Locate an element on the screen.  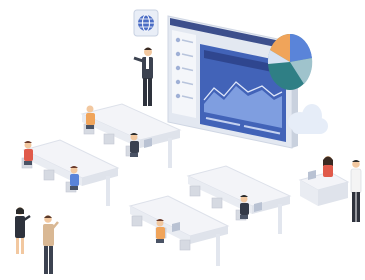
globe-icon is located at coordinates (146, 23).